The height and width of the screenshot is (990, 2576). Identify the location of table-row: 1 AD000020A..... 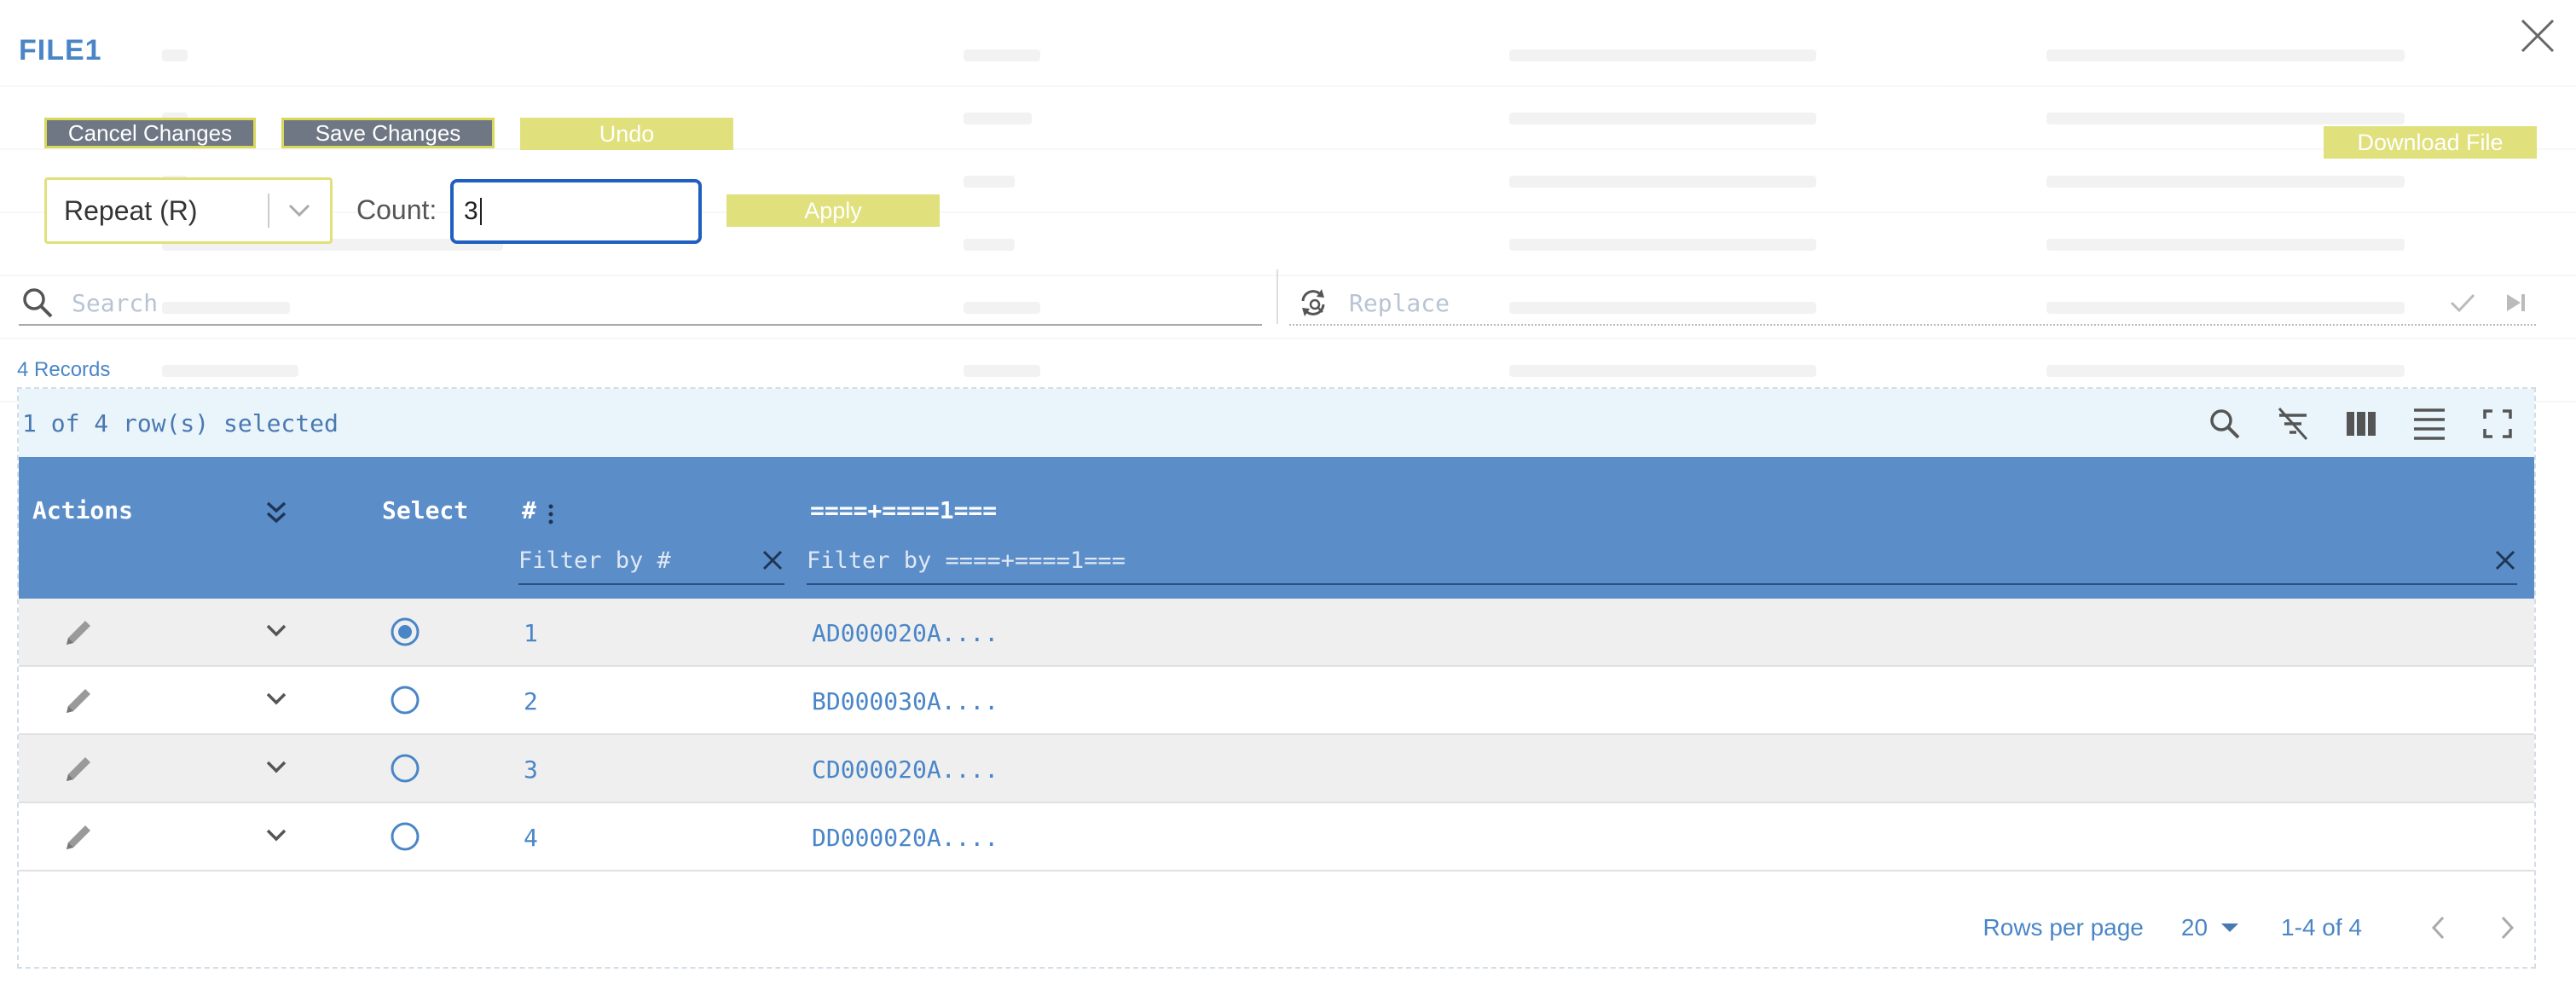
(1276, 633).